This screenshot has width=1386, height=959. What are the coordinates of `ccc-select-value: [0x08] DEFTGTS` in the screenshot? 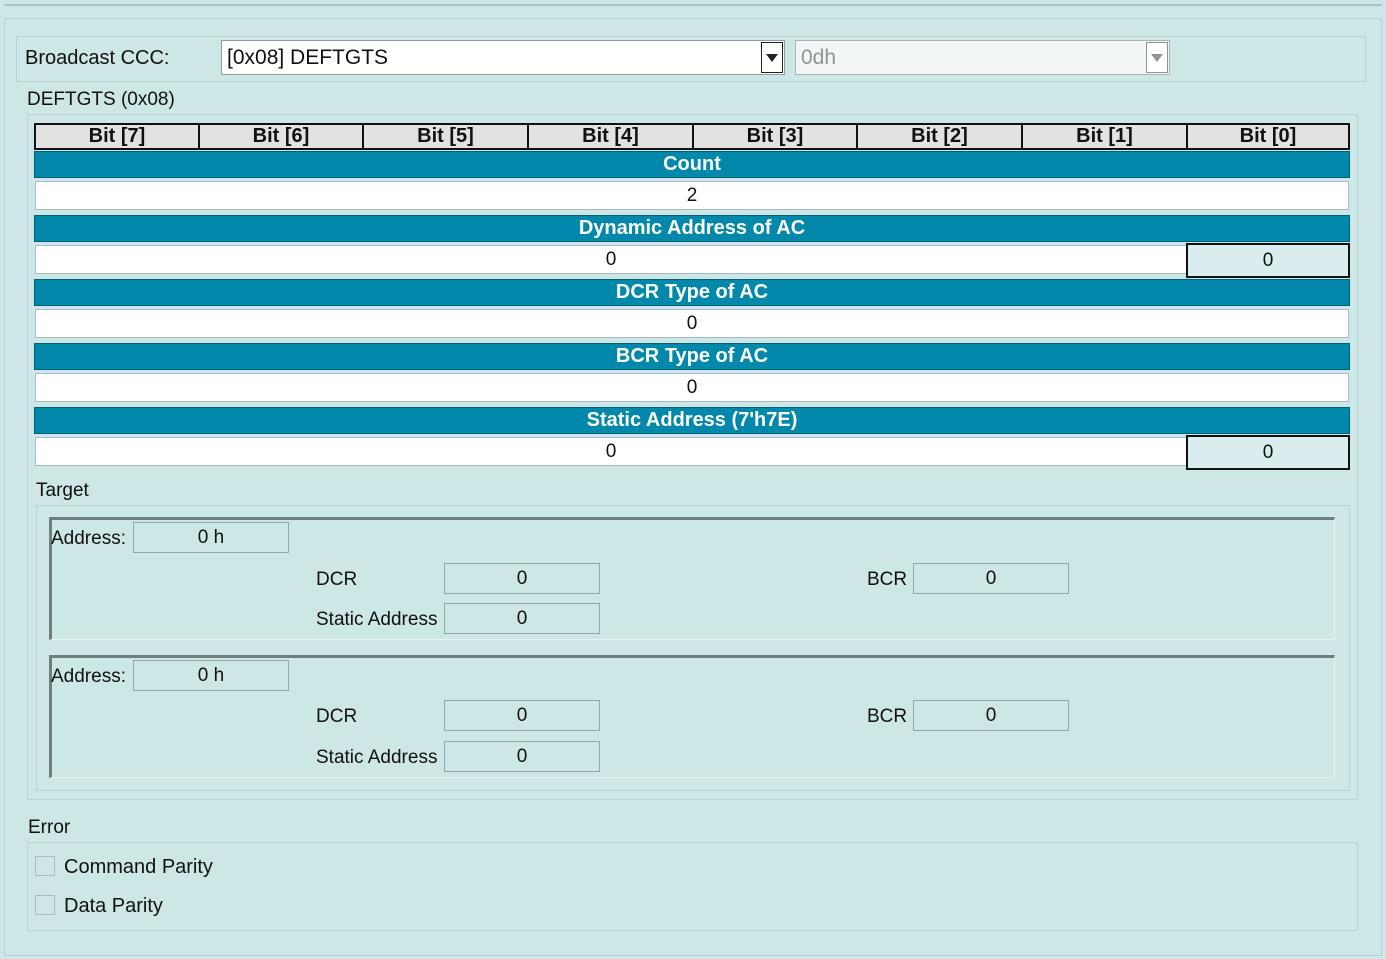 It's located at (308, 57).